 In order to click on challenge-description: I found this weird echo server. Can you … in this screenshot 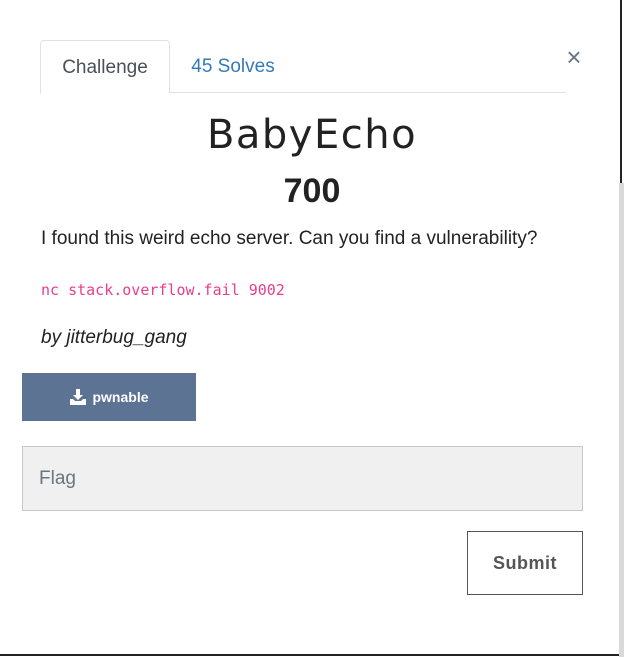, I will do `click(289, 238)`.